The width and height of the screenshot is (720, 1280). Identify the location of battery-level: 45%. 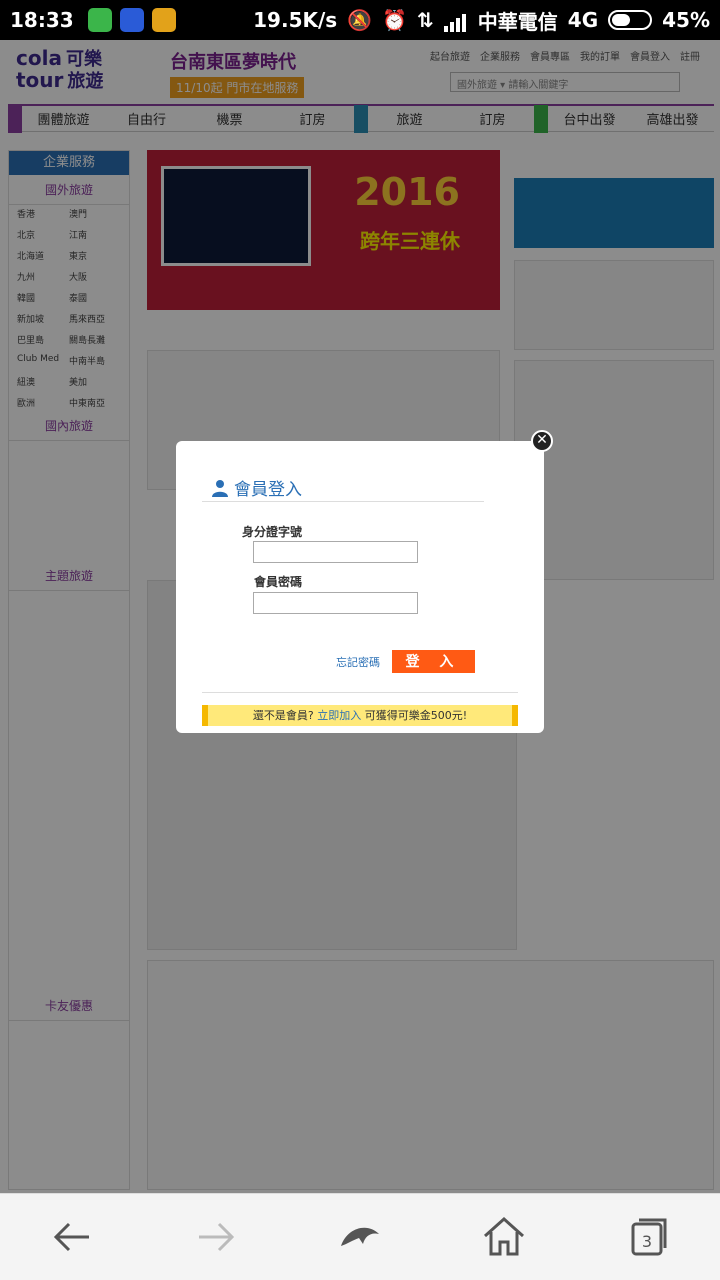
(686, 20).